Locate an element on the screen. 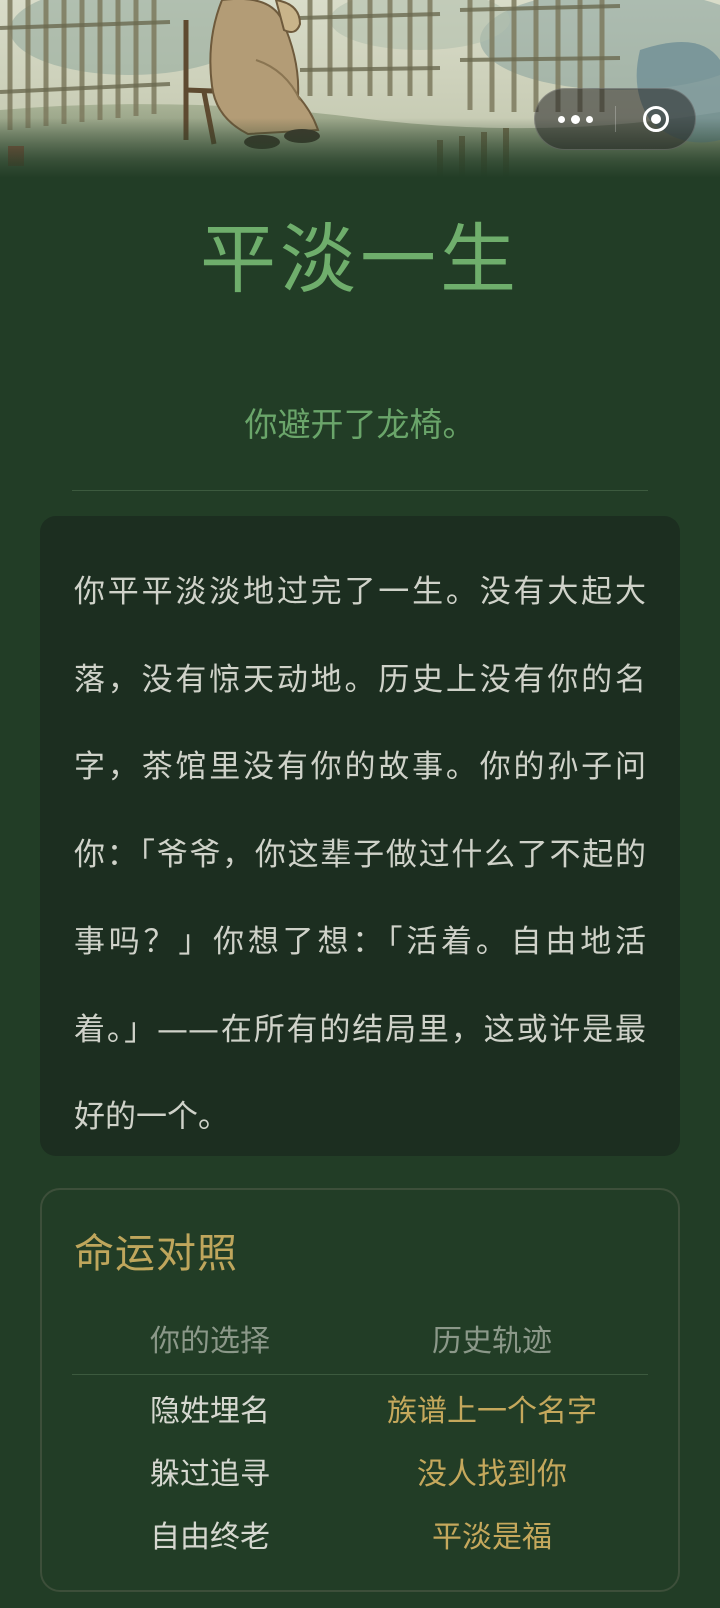 This screenshot has width=720, height=1608. table-row: 自由终老 平淡是福 is located at coordinates (360, 1537).